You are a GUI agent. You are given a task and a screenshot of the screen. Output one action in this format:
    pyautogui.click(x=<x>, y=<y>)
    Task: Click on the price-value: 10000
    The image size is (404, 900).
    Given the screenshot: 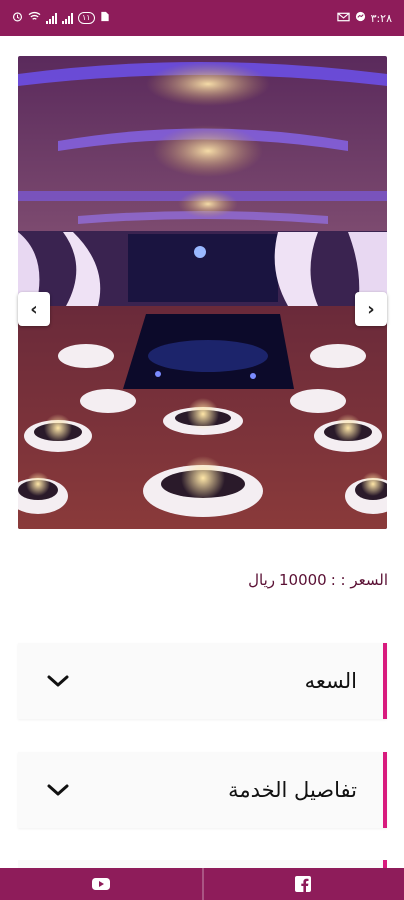 What is the action you would take?
    pyautogui.click(x=303, y=580)
    